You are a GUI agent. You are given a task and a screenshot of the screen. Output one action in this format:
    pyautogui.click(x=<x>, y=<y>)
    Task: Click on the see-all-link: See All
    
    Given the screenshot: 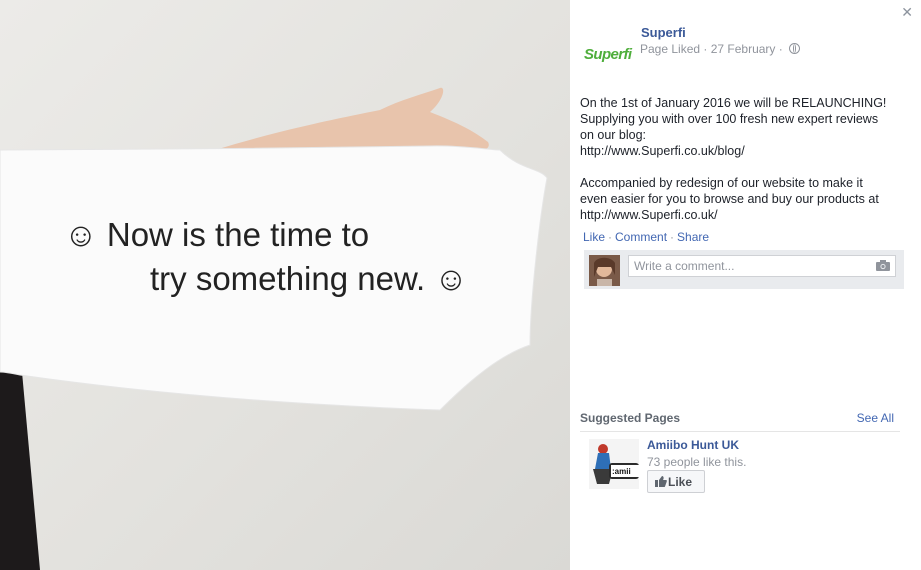 What is the action you would take?
    pyautogui.click(x=875, y=418)
    